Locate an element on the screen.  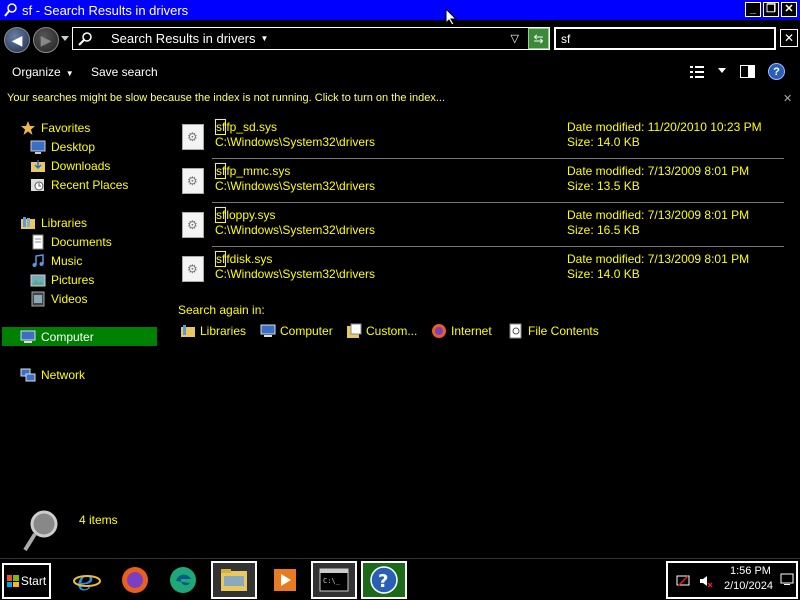
address-dropdown-icon: ▽ is located at coordinates (515, 38).